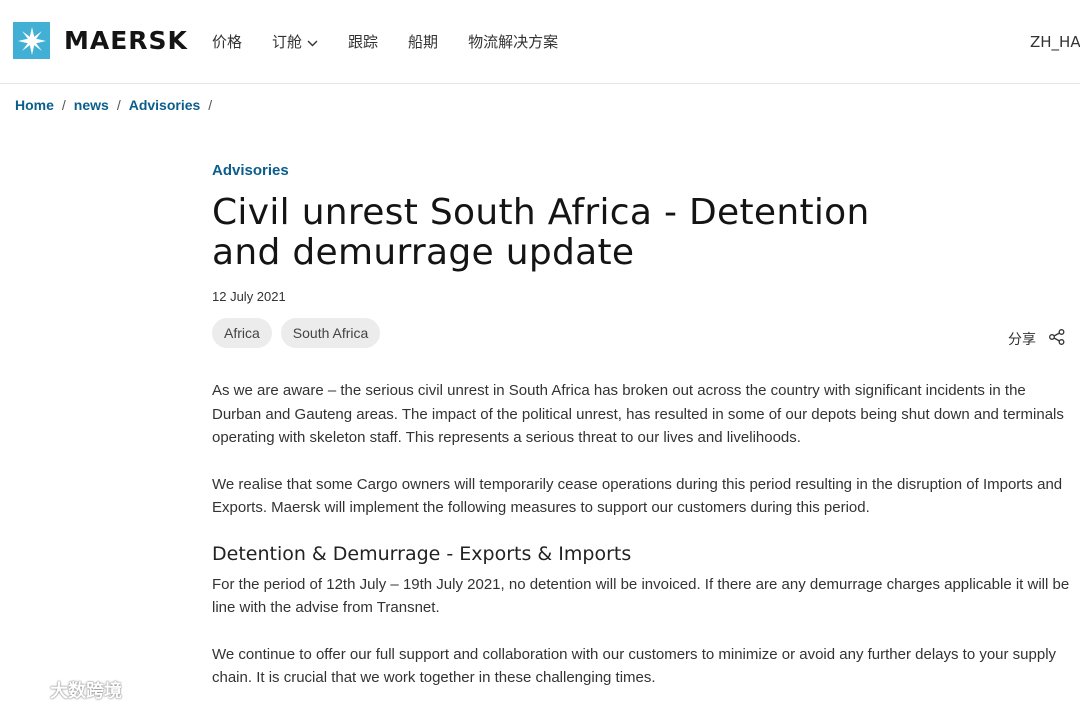 This screenshot has width=1080, height=713. What do you see at coordinates (1022, 340) in the screenshot?
I see `share-label: 分享` at bounding box center [1022, 340].